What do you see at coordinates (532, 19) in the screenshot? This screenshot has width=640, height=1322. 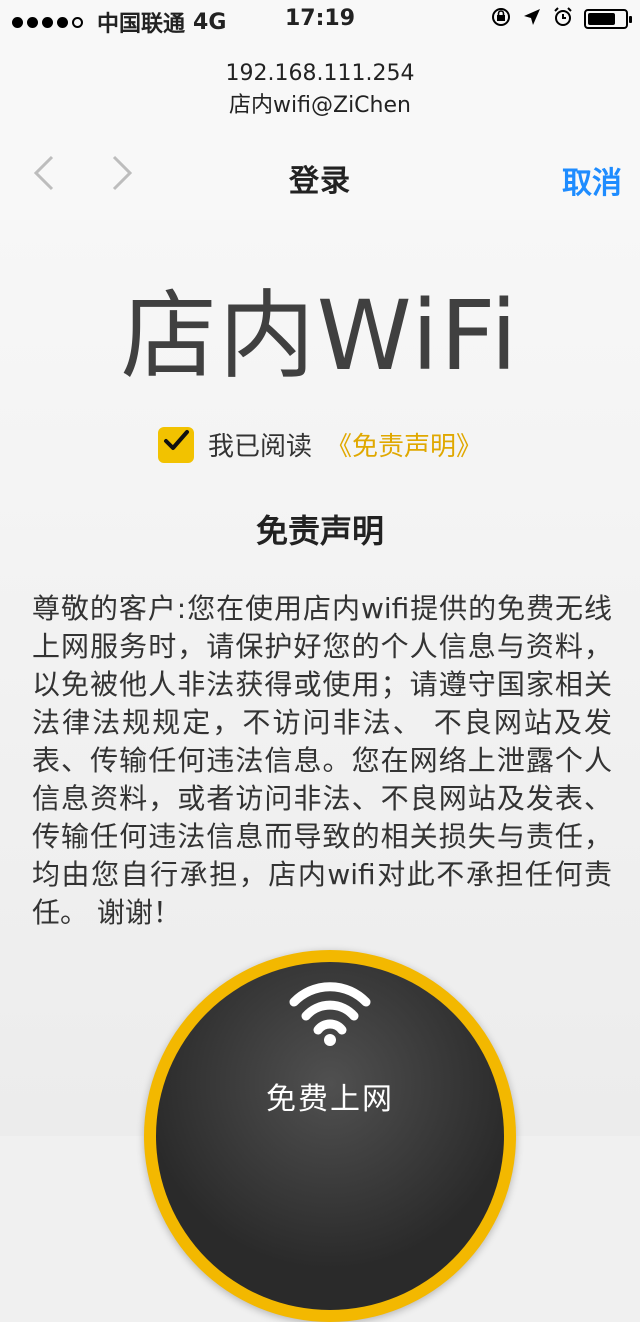 I see `location-arrow-icon` at bounding box center [532, 19].